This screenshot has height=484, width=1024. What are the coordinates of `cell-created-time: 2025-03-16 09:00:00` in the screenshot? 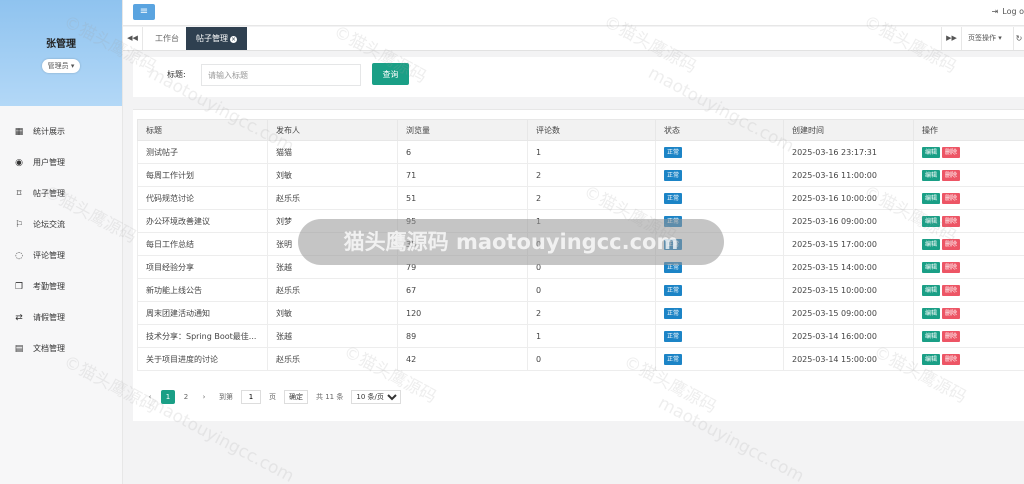 It's located at (848, 221).